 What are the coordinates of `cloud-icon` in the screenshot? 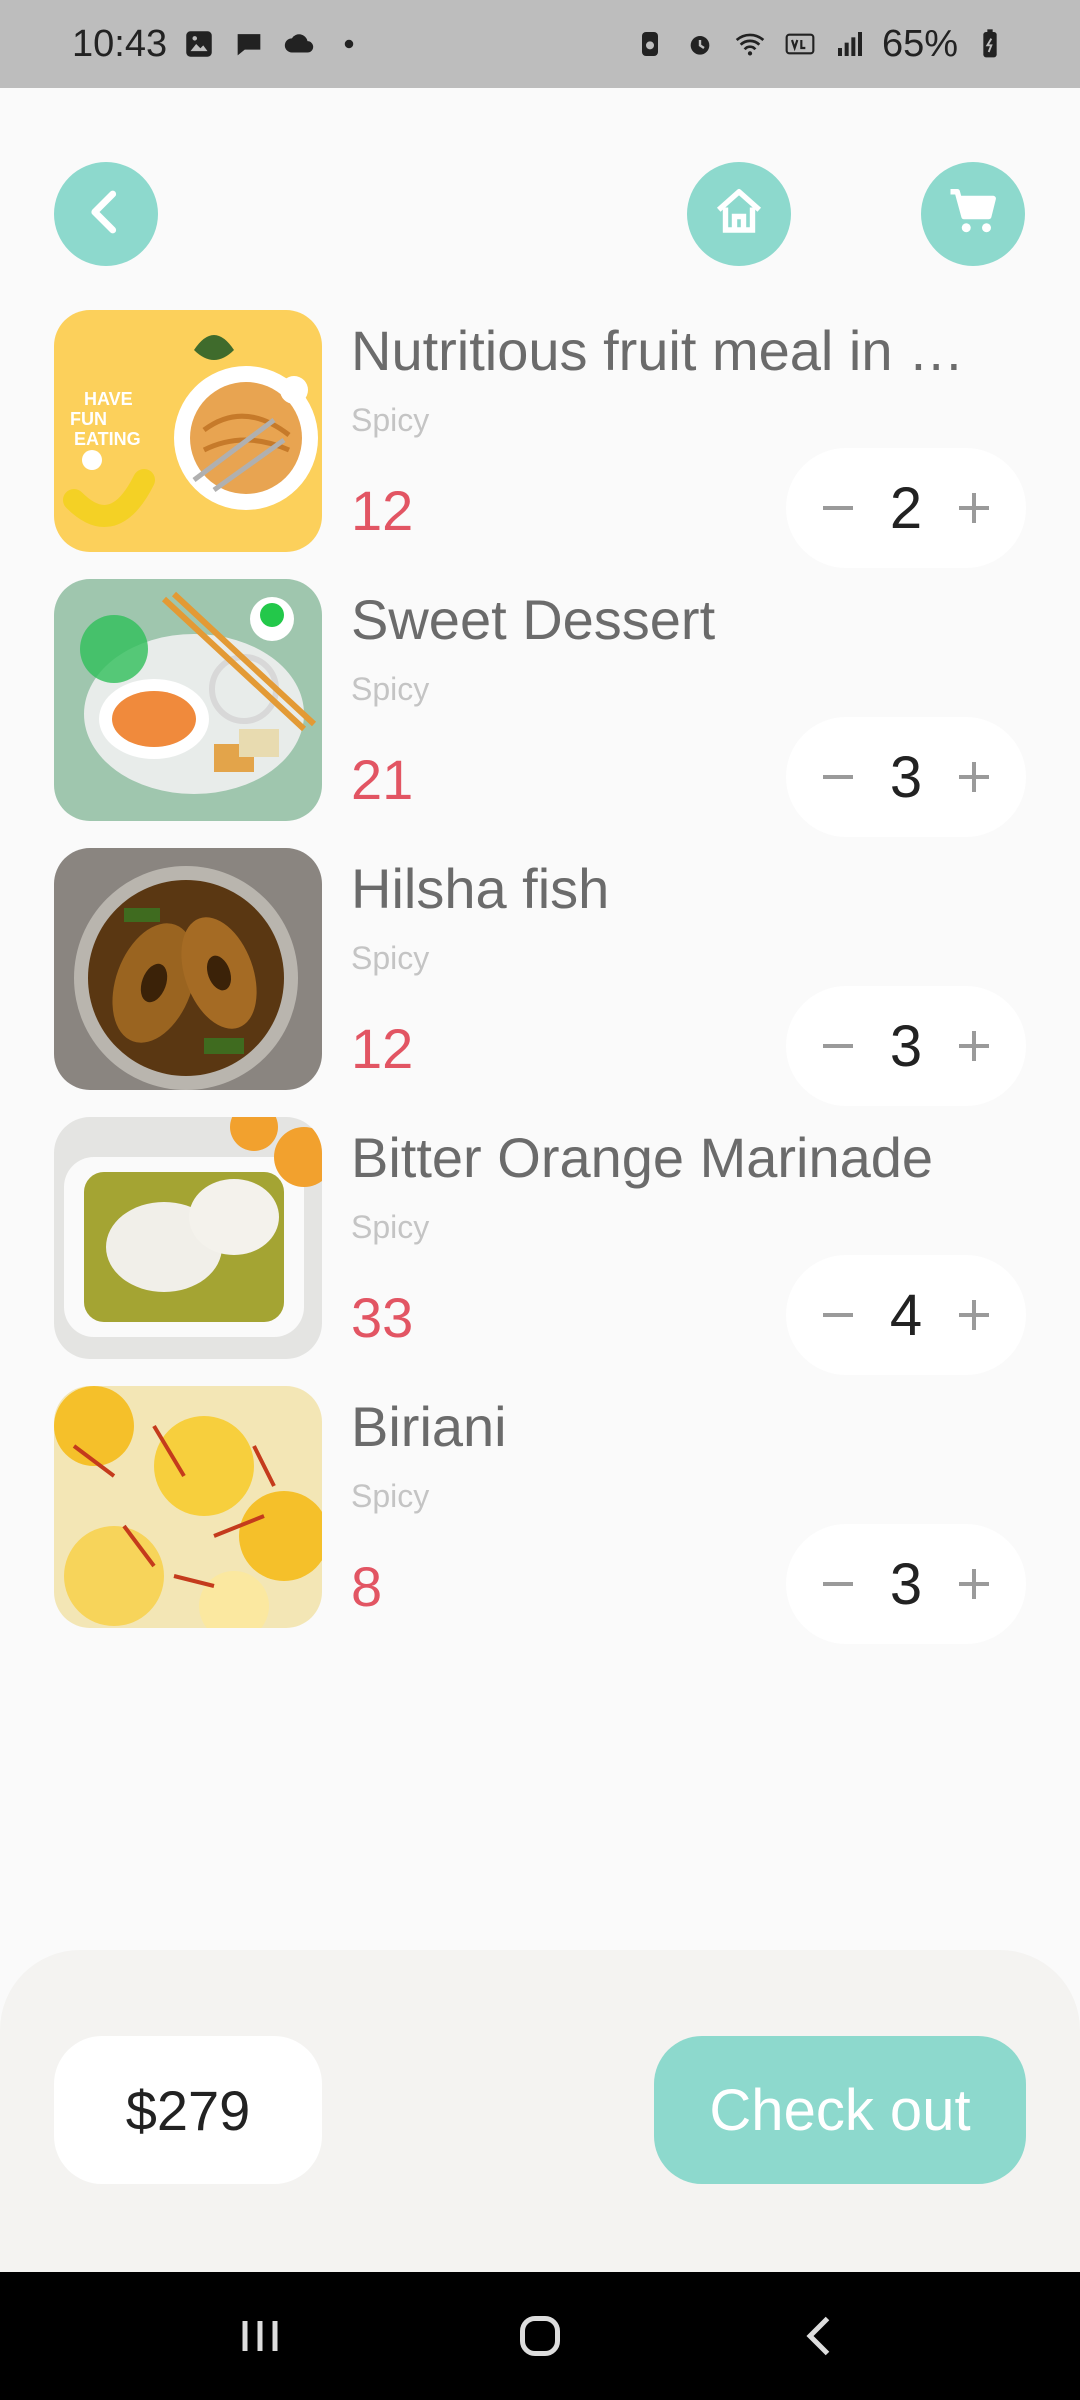 It's located at (299, 44).